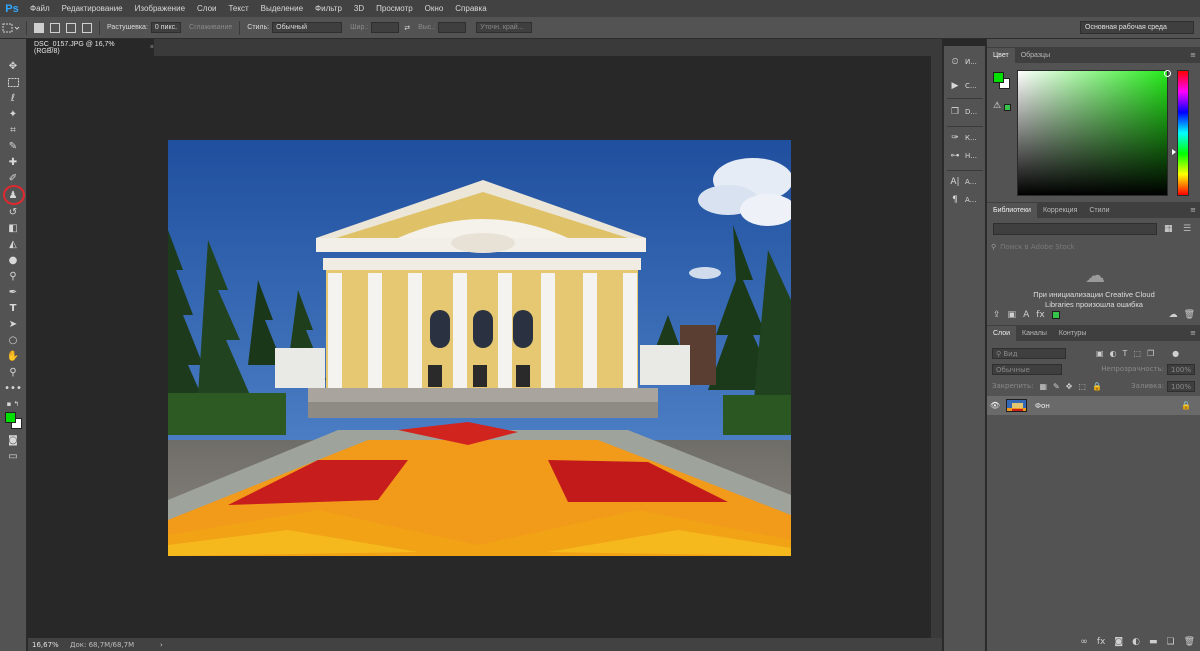 The image size is (1200, 651). What do you see at coordinates (13, 440) in the screenshot?
I see `quick-mask-icon: ◙` at bounding box center [13, 440].